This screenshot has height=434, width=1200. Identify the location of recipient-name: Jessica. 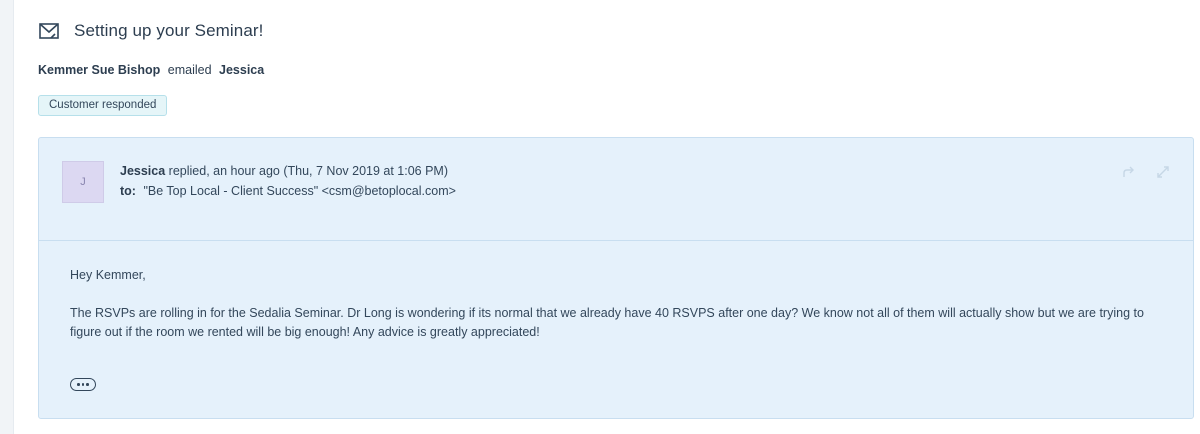
(241, 70).